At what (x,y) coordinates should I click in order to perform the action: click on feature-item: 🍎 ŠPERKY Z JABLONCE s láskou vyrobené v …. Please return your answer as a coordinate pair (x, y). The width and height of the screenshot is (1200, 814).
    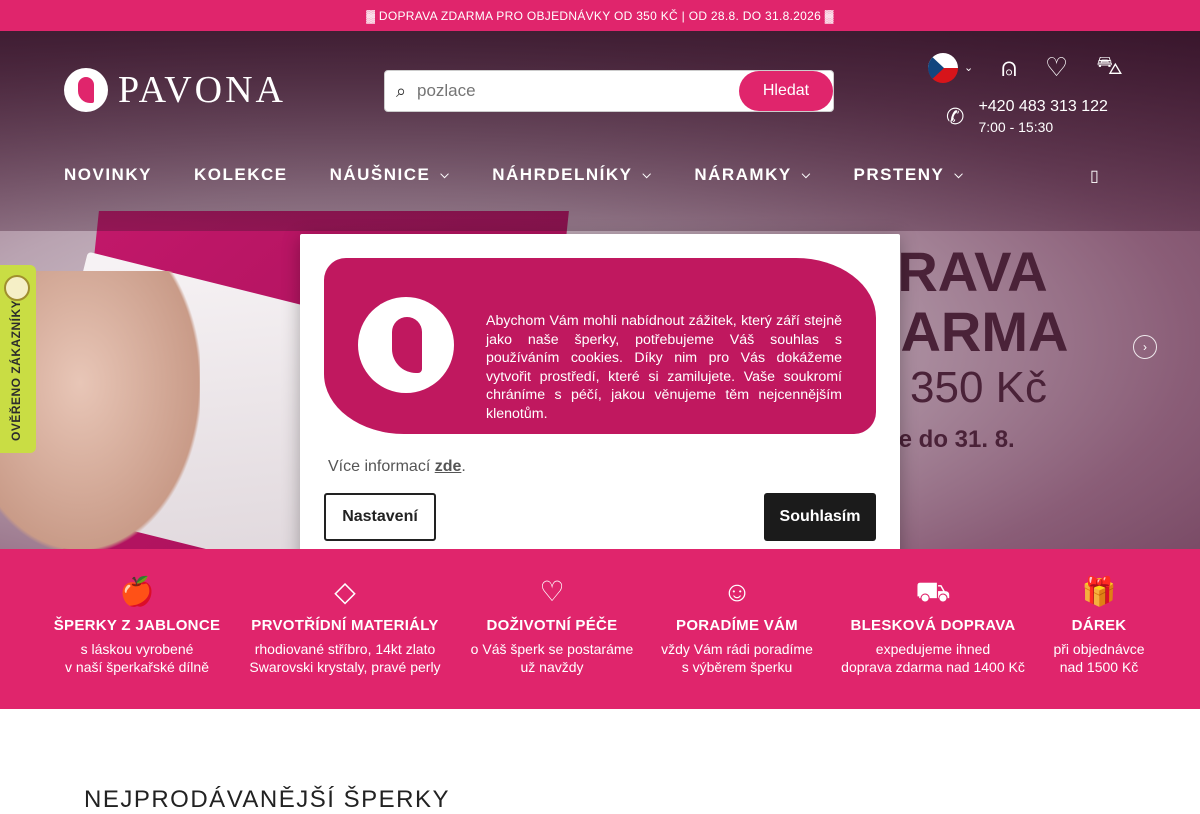
    Looking at the image, I should click on (137, 625).